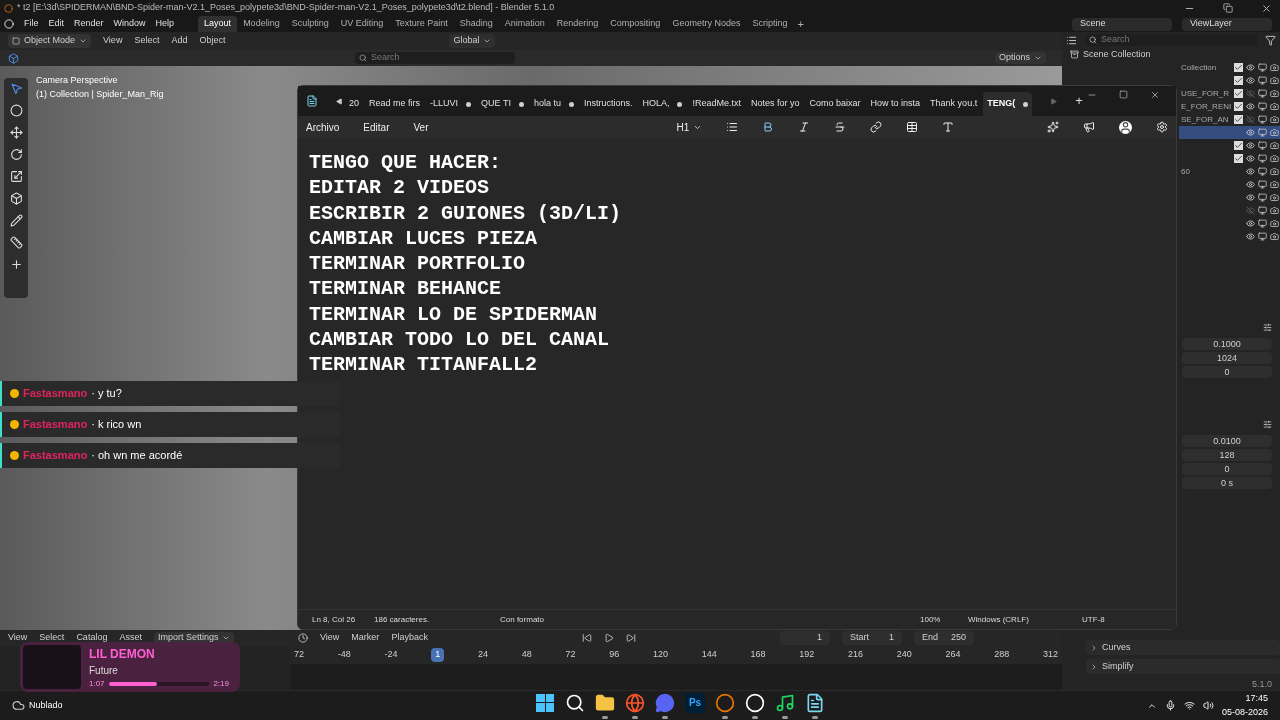 The image size is (1280, 720). Describe the element at coordinates (1227, 358) in the screenshot. I see `number-field: 1024` at that location.